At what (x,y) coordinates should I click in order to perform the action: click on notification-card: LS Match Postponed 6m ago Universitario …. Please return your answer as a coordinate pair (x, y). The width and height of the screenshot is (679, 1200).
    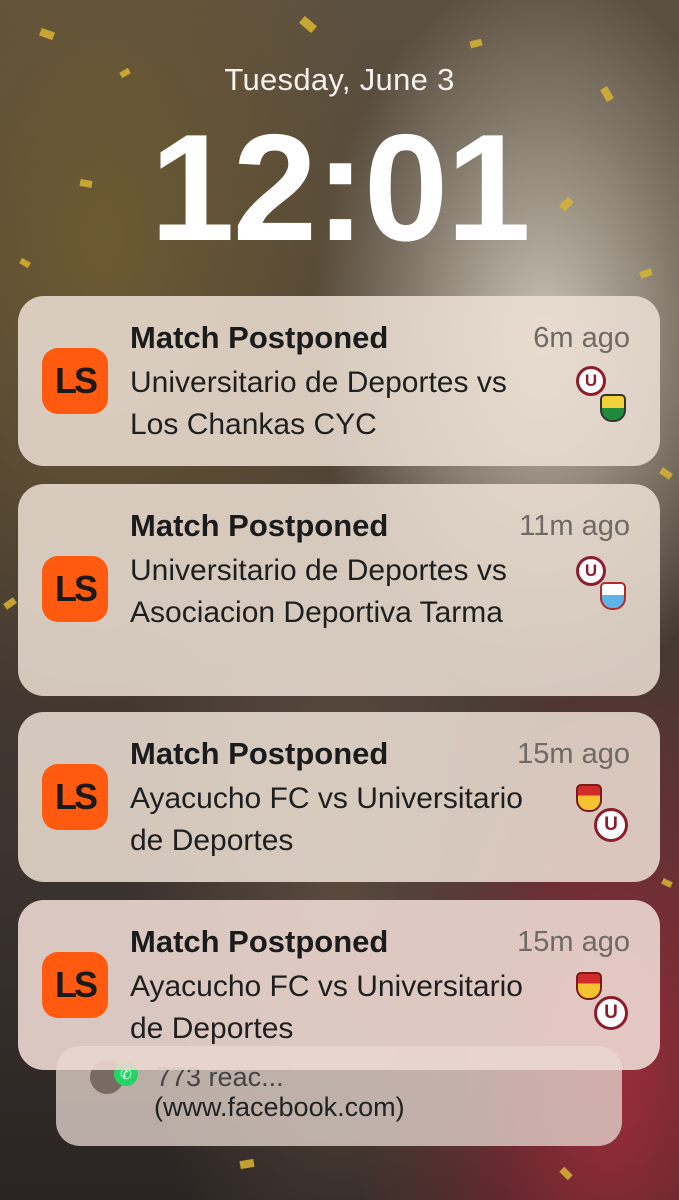
    Looking at the image, I should click on (339, 381).